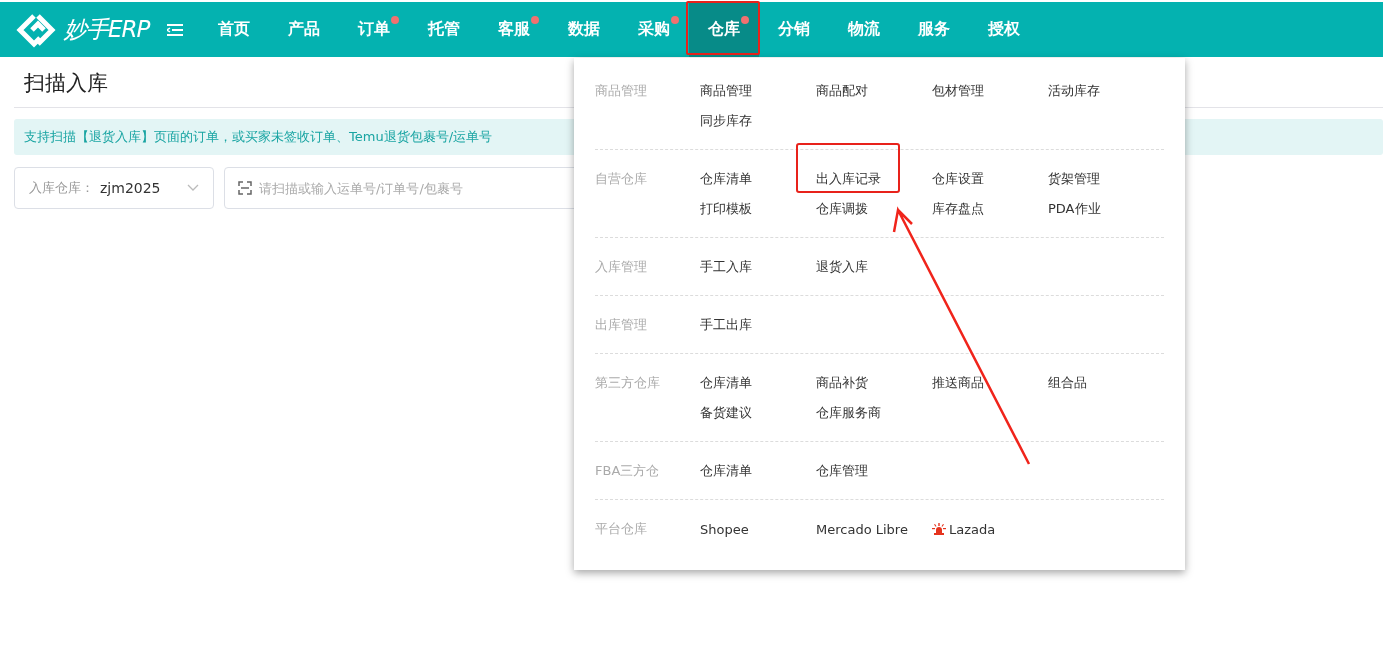 This screenshot has height=661, width=1383. I want to click on menu-group-label: FBA三方仓, so click(628, 471).